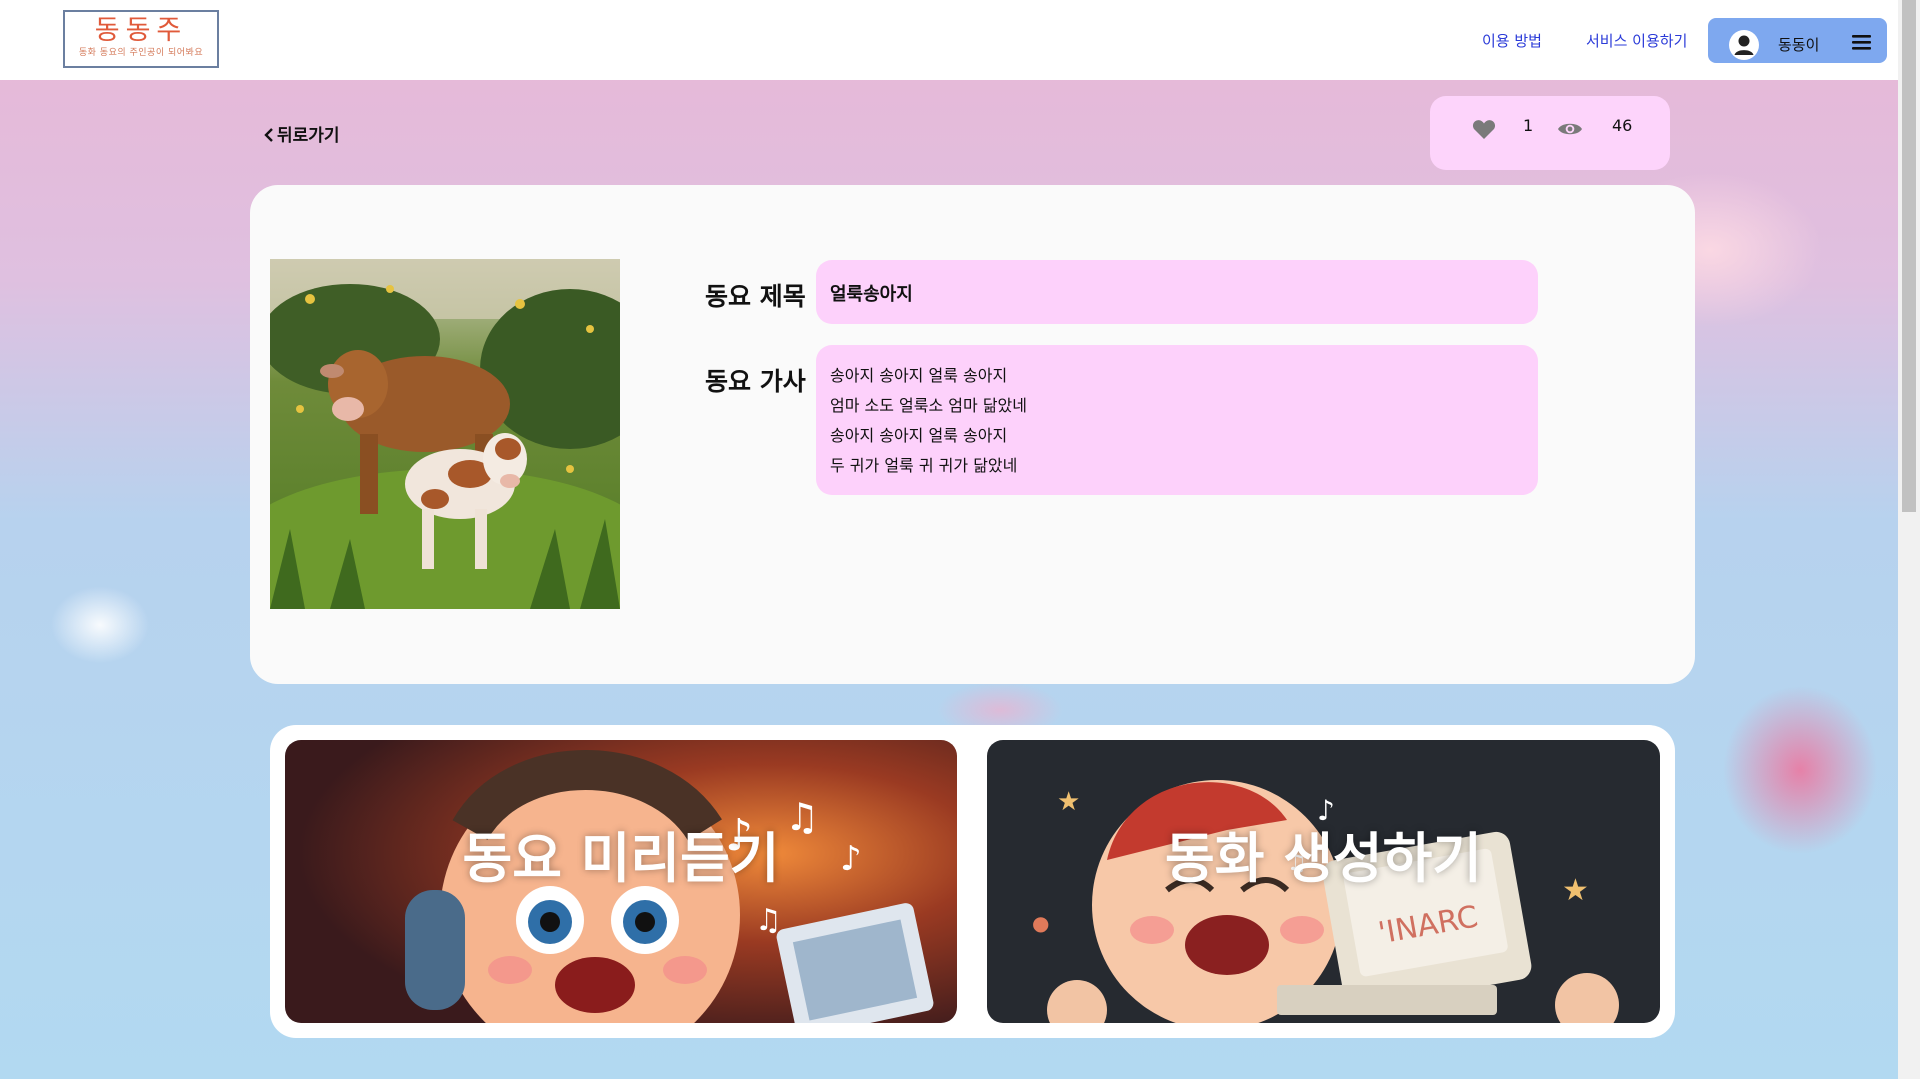 Image resolution: width=1920 pixels, height=1079 pixels. Describe the element at coordinates (141, 53) in the screenshot. I see `logo-subtitle: 동화 동요의 주인공이 되어봐요` at that location.